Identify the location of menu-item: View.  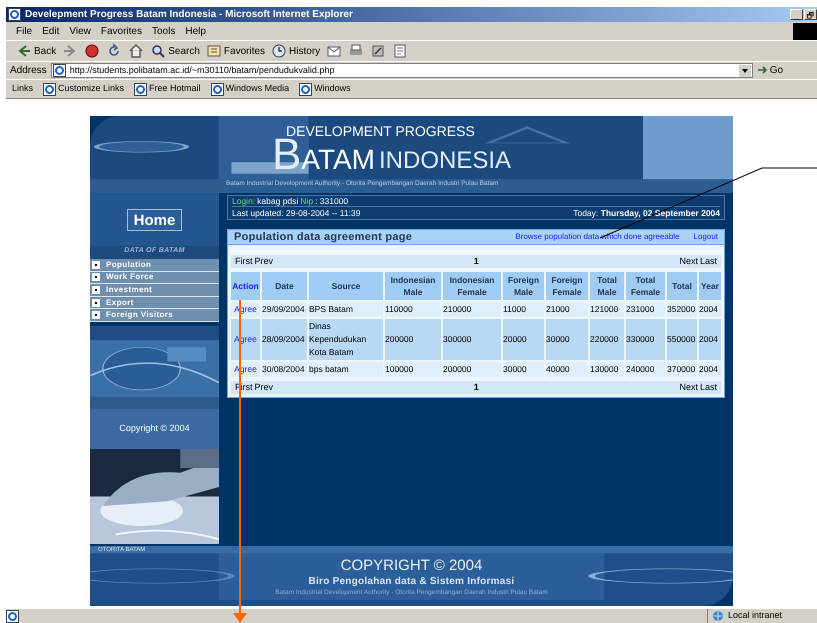
(80, 31).